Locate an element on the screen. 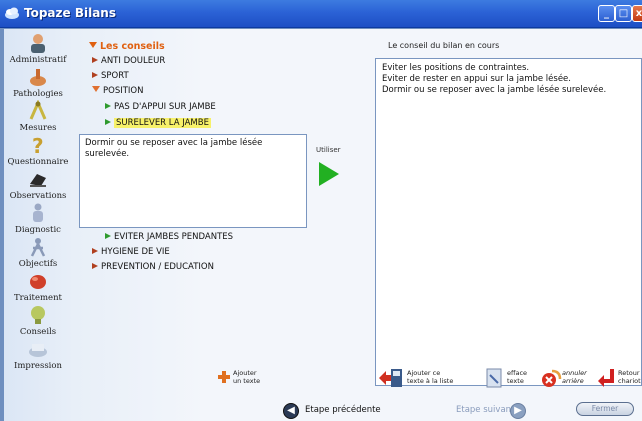 This screenshot has width=642, height=421. tree-item-label: EVITER JAMBES PENDANTES is located at coordinates (174, 237).